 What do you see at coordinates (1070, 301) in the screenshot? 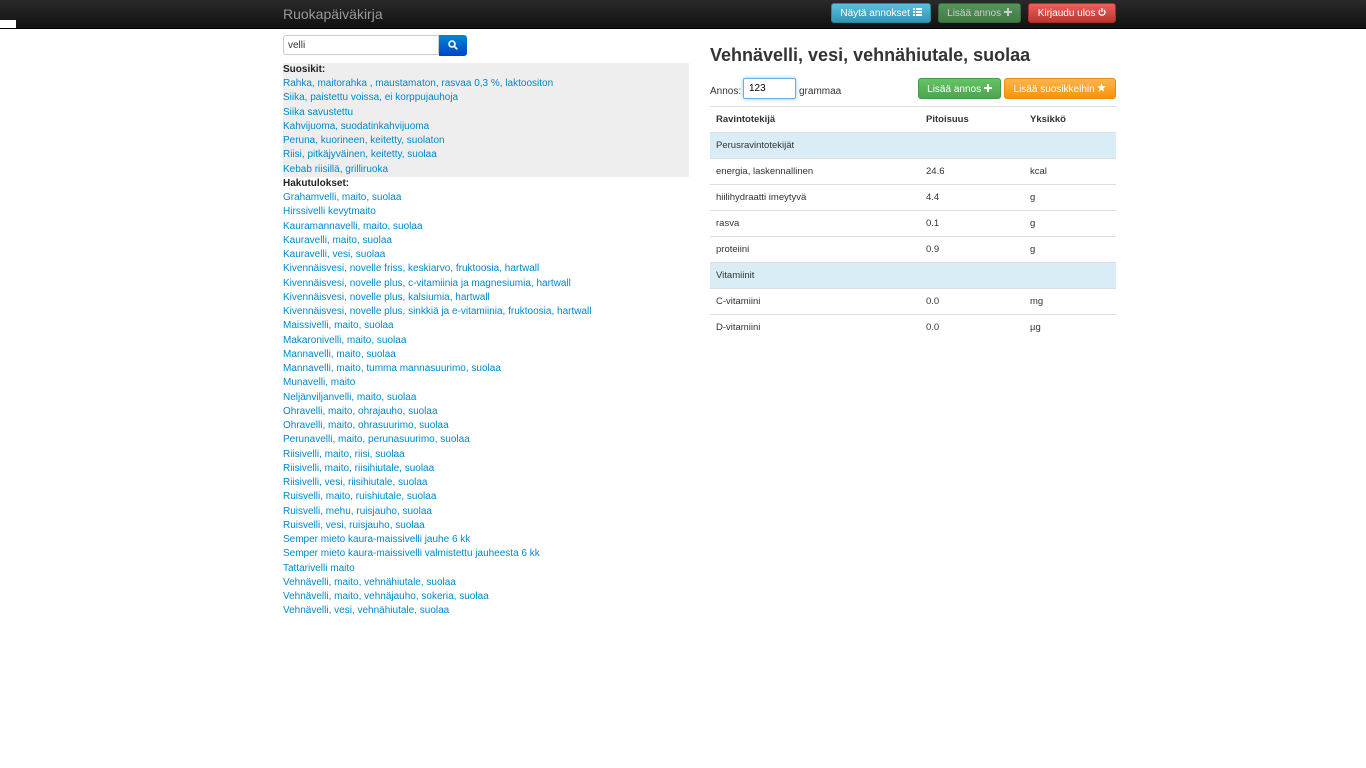
I see `nutrient-unit: mg` at bounding box center [1070, 301].